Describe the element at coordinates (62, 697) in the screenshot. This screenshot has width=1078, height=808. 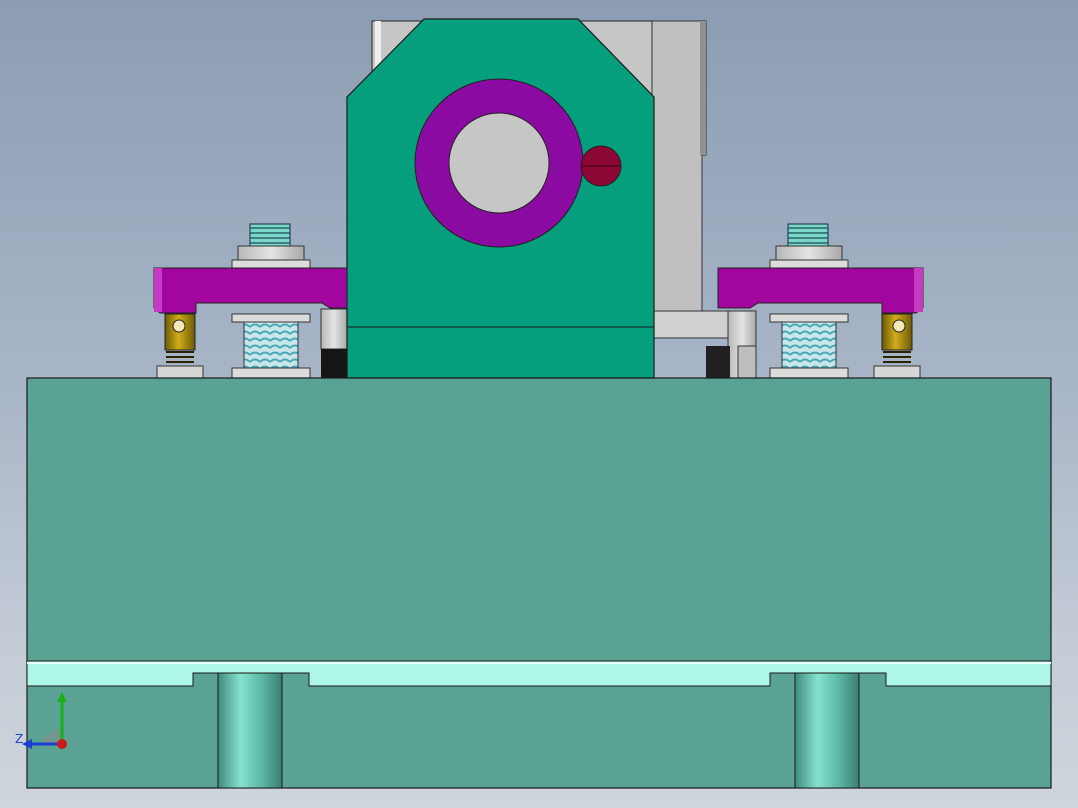
I see `y-arrow-icon` at that location.